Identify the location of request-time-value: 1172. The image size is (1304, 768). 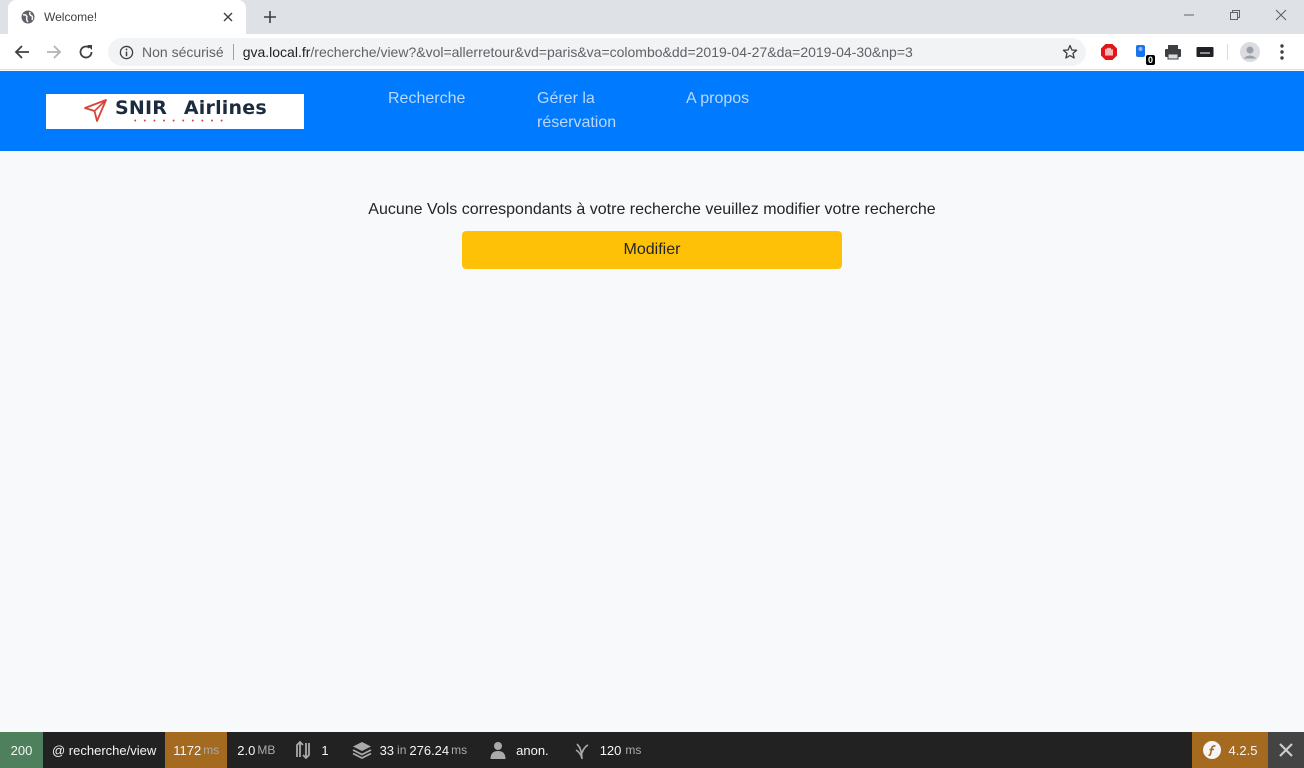
(187, 750).